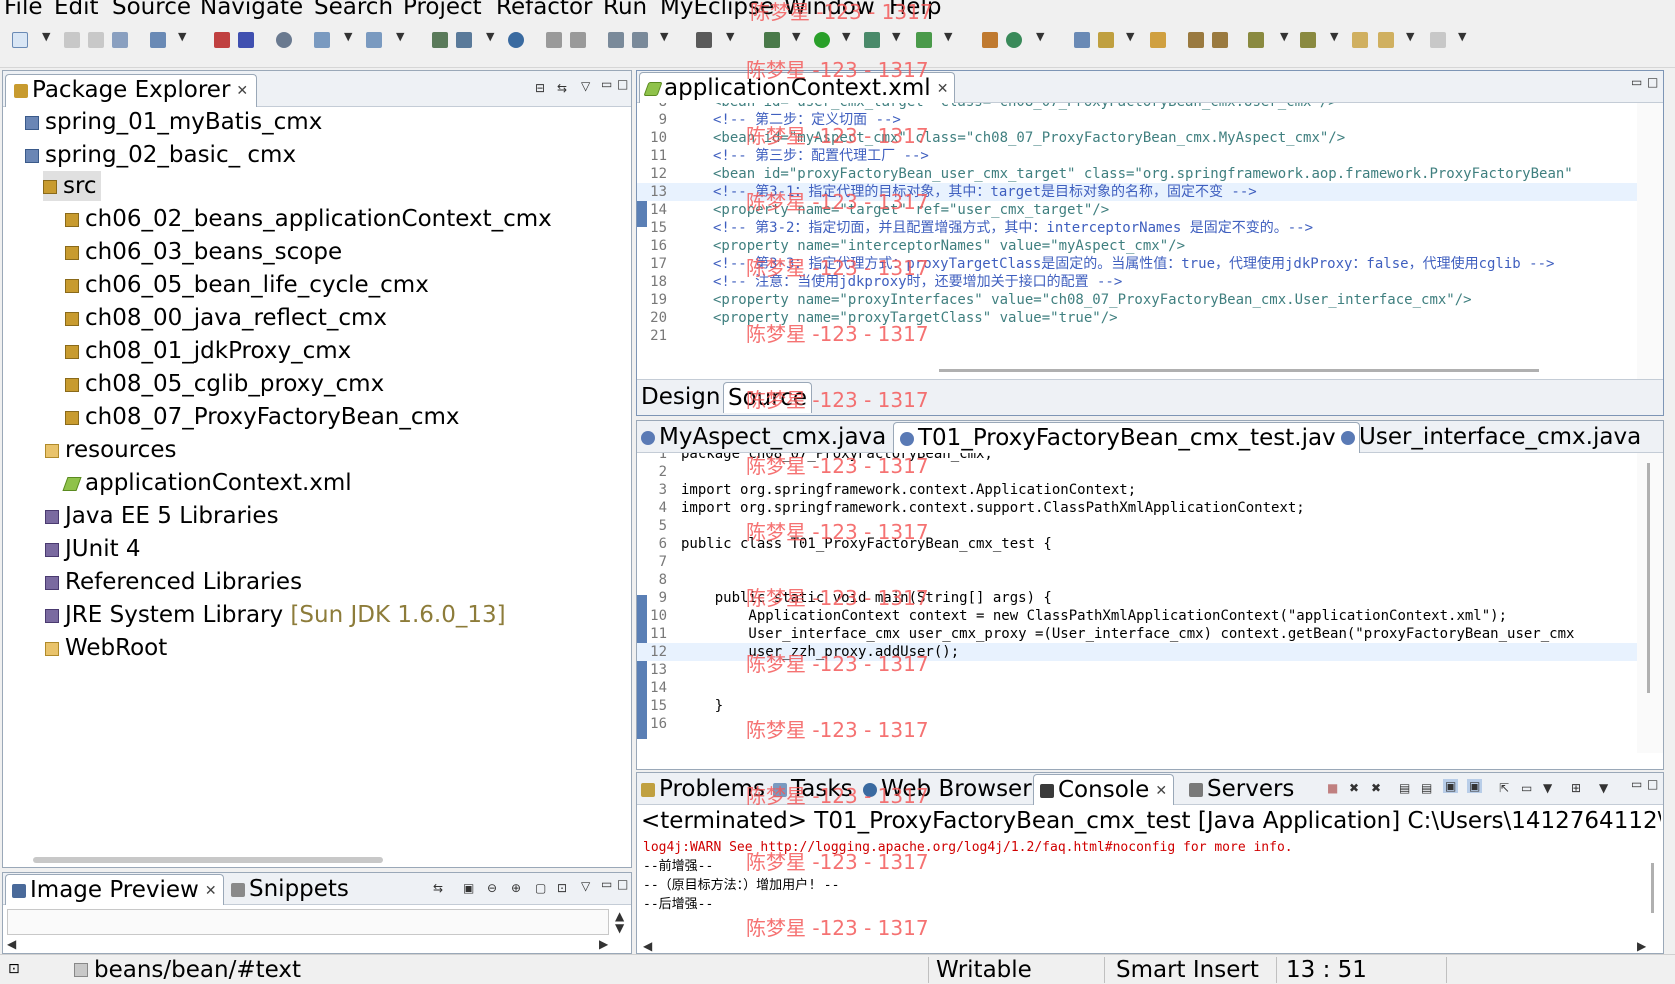  Describe the element at coordinates (680, 397) in the screenshot. I see `tab-design: Design` at that location.